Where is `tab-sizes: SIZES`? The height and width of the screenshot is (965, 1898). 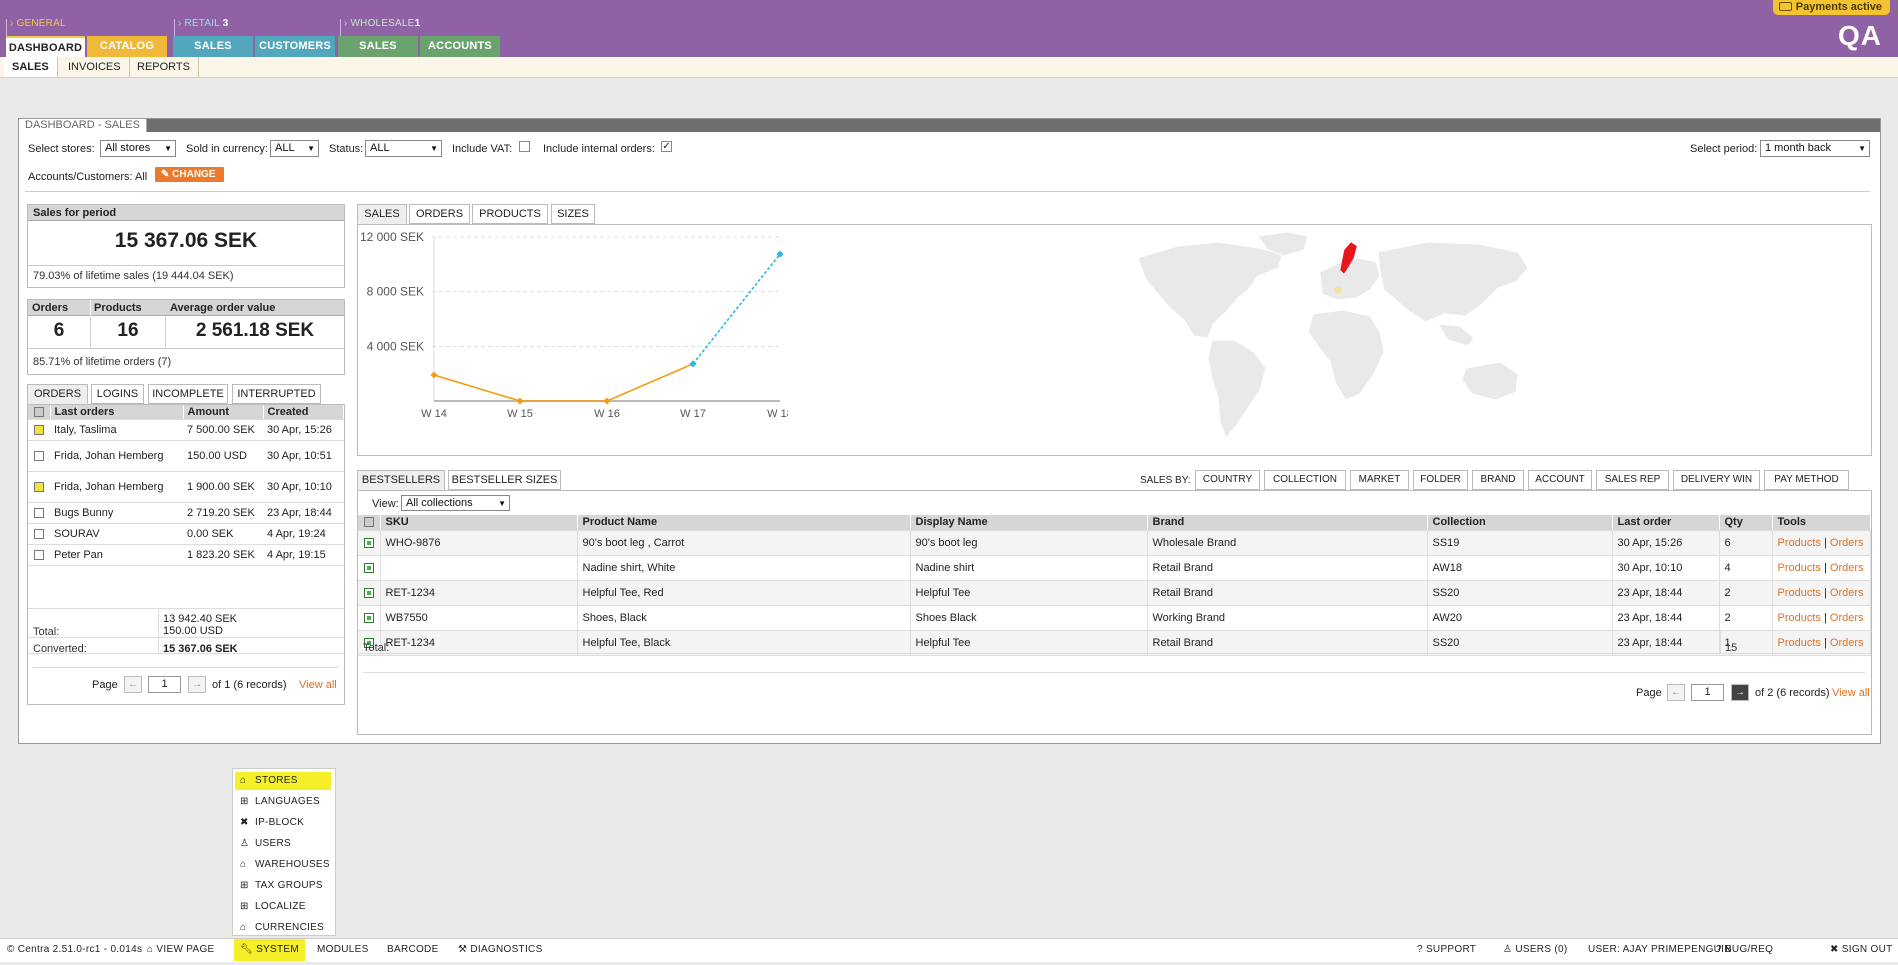
tab-sizes: SIZES is located at coordinates (573, 214).